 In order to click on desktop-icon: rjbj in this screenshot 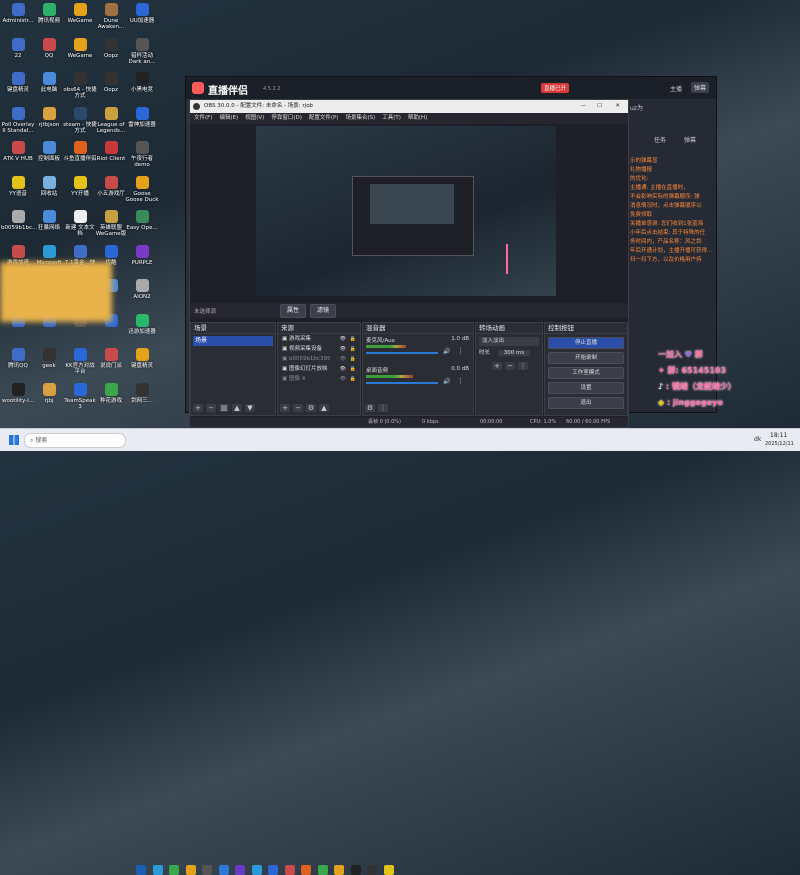, I will do `click(49, 393)`.